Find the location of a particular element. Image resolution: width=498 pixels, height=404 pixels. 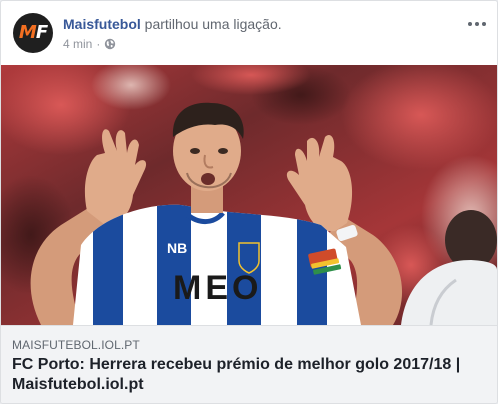

post-action-text: partilhou uma ligação. is located at coordinates (211, 24).